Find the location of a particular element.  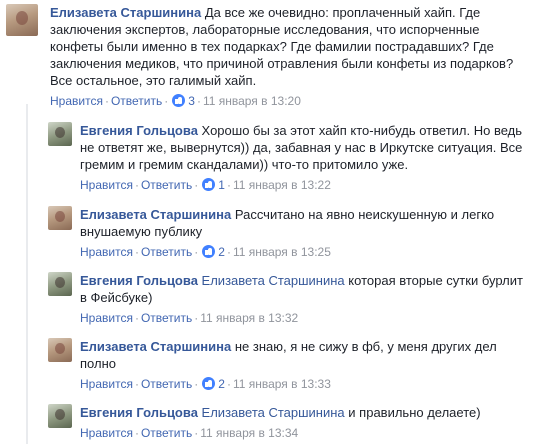

comment-timestamp: 11 января в 13:22 is located at coordinates (282, 185).